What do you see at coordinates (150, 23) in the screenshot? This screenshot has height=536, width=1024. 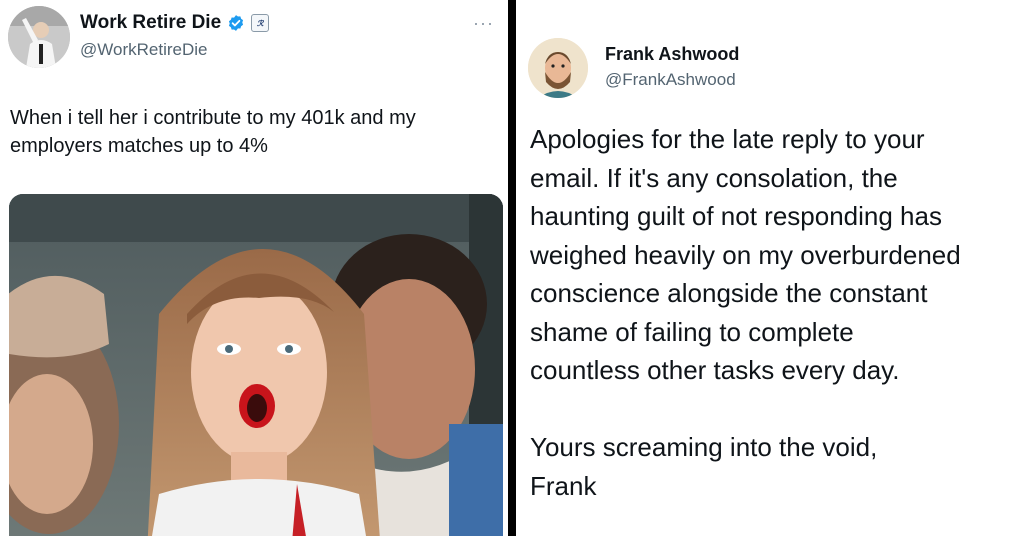 I see `display-name: Work Retire Die` at bounding box center [150, 23].